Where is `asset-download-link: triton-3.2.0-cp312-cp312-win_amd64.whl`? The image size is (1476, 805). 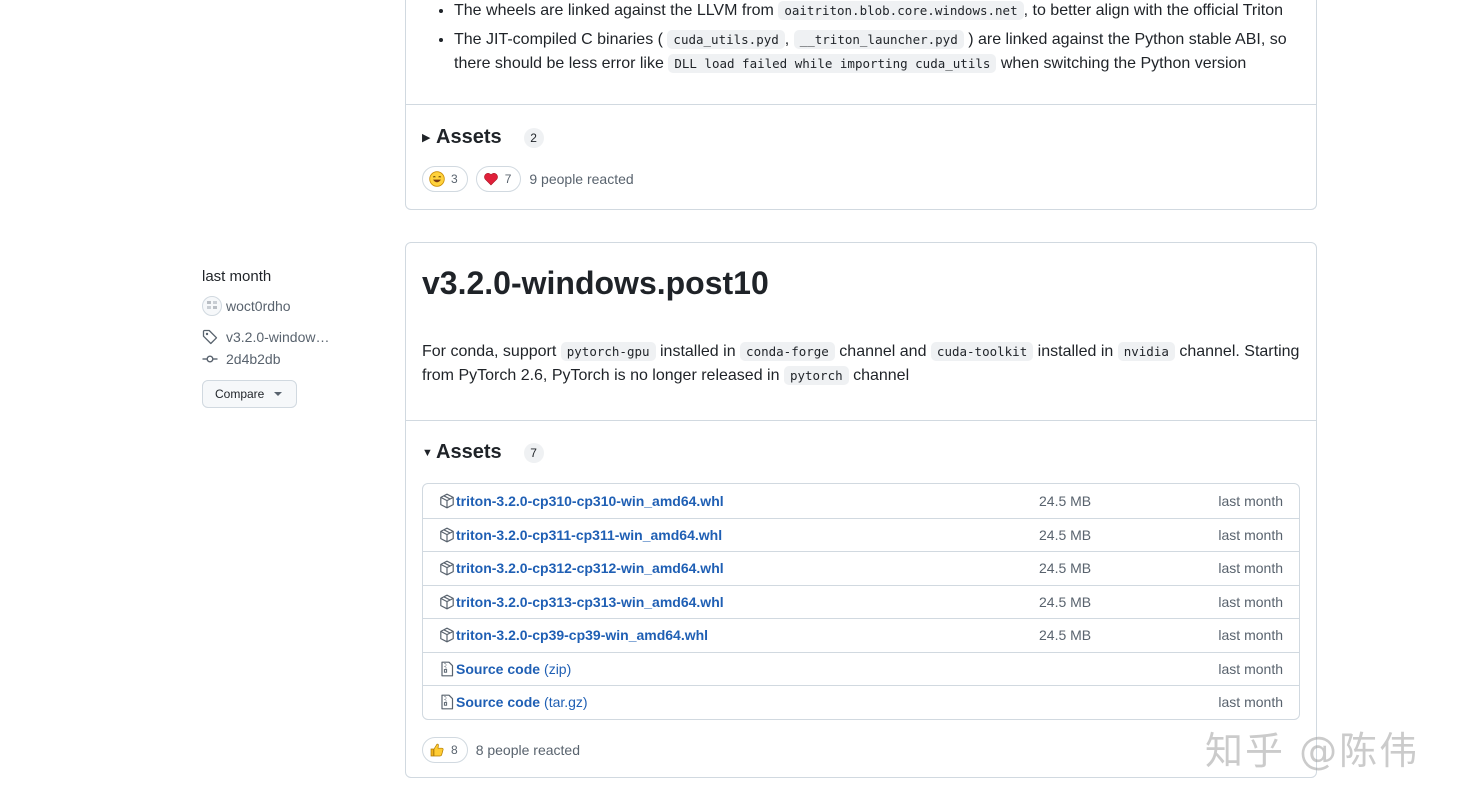
asset-download-link: triton-3.2.0-cp312-cp312-win_amd64.whl is located at coordinates (590, 568).